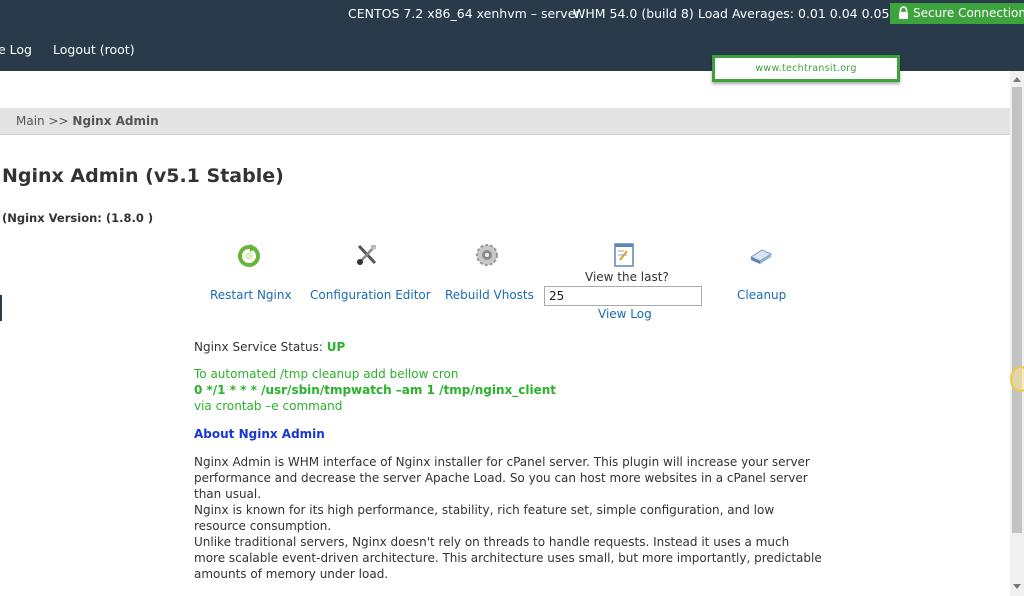 This screenshot has width=1024, height=596. Describe the element at coordinates (806, 68) in the screenshot. I see `watermark-banner: www.techtransit.org` at that location.